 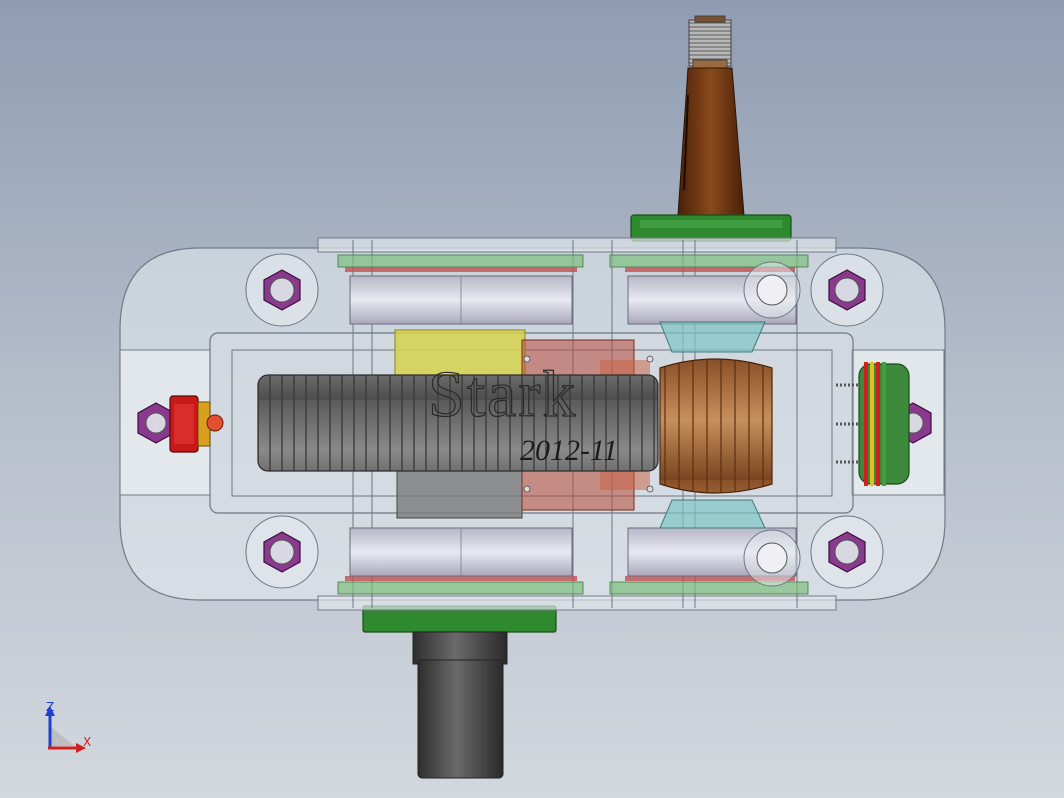 What do you see at coordinates (711, 141) in the screenshot?
I see `tapered-shaft` at bounding box center [711, 141].